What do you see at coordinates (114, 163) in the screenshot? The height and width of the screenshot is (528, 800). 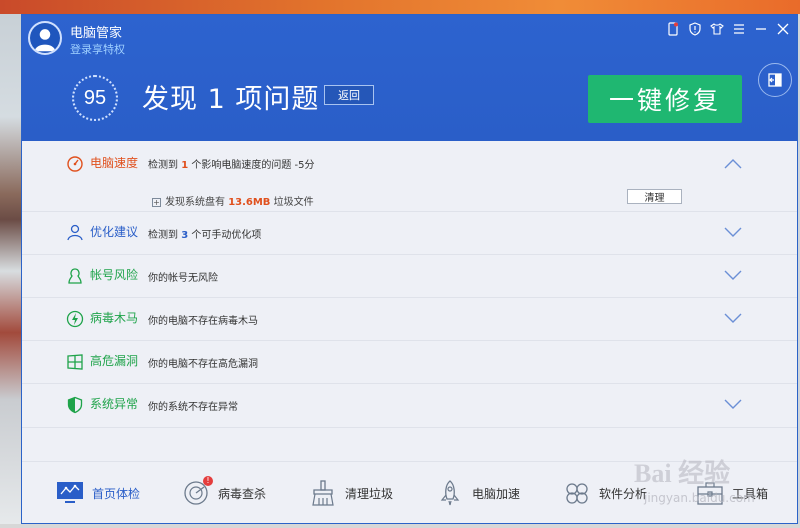 I see `row-label: 电脑速度` at bounding box center [114, 163].